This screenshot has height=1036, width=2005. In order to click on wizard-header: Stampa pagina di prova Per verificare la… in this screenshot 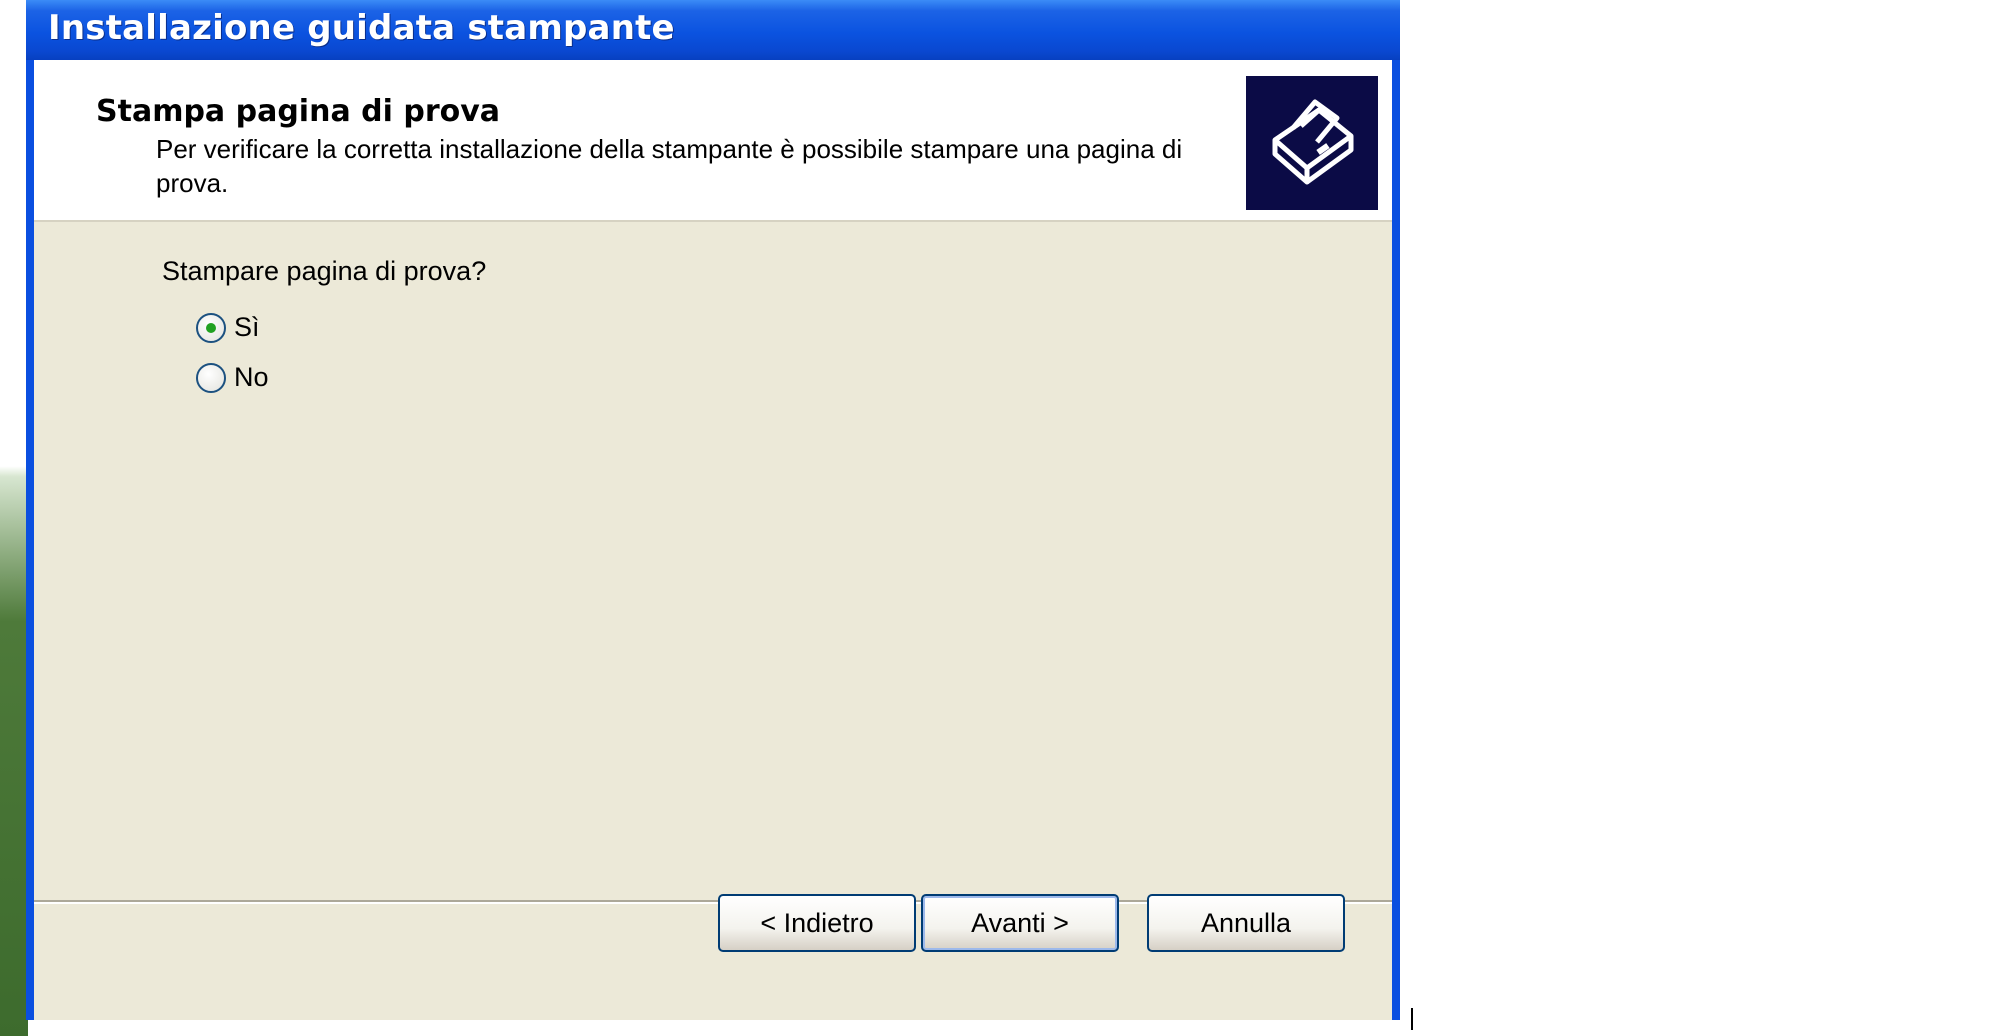, I will do `click(713, 141)`.